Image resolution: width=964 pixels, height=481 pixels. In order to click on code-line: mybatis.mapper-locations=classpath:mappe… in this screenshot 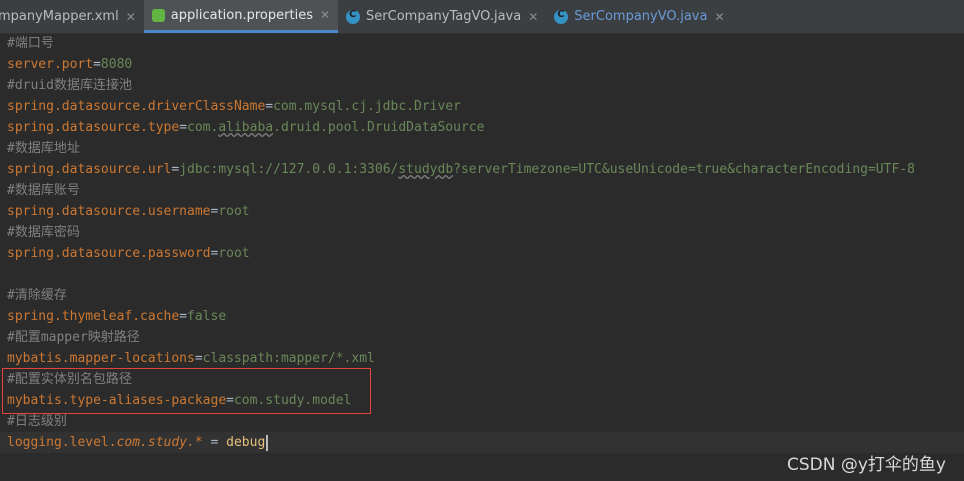, I will do `click(482, 358)`.